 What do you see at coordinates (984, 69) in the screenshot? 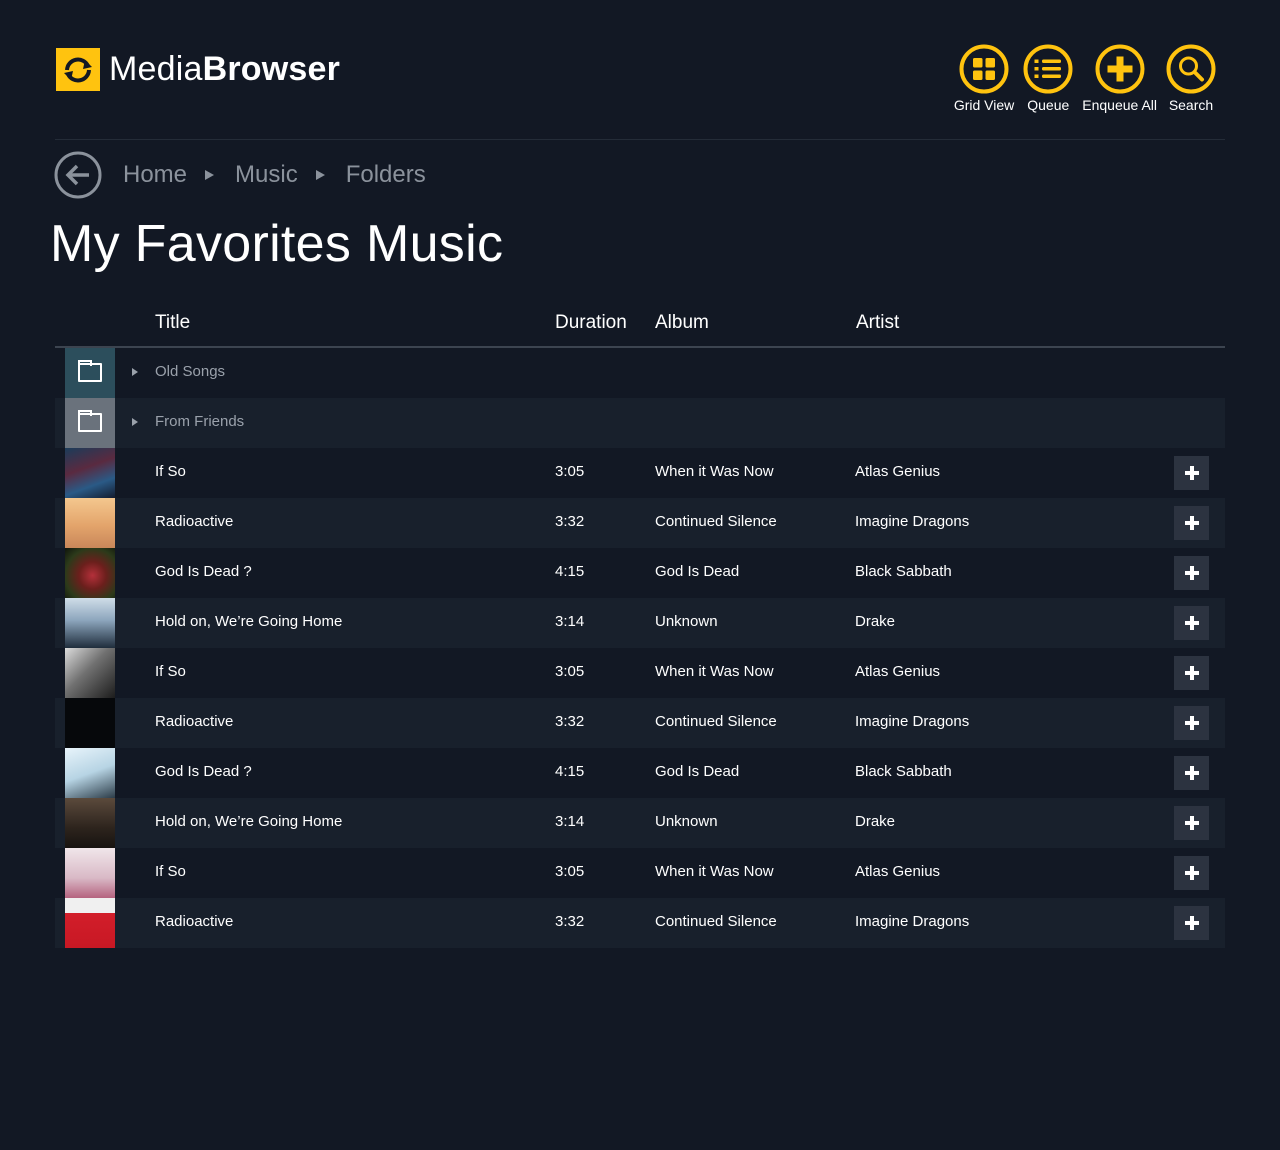
I see `grid-icon` at bounding box center [984, 69].